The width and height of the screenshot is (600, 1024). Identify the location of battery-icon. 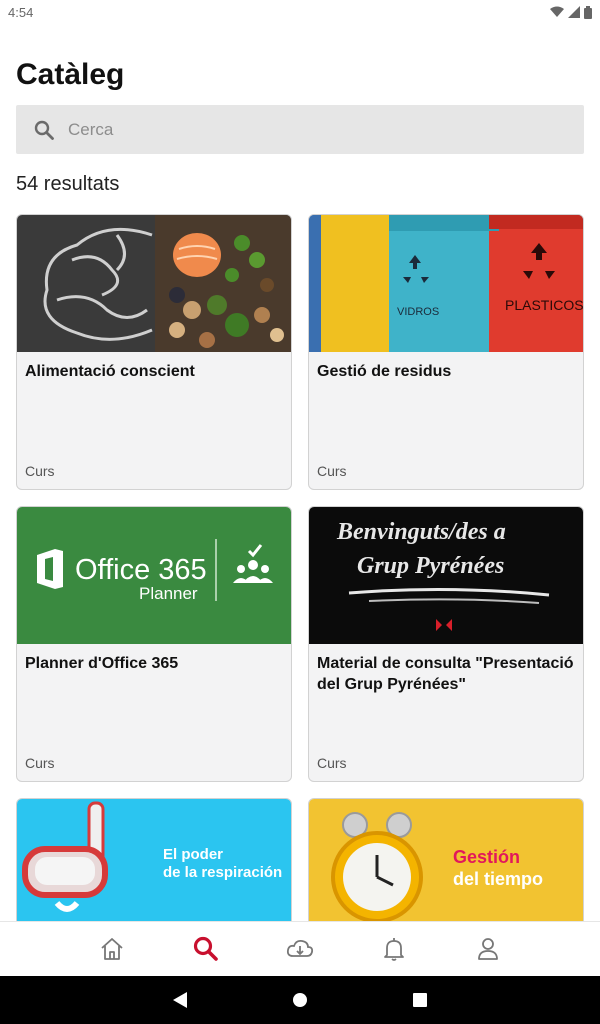
(588, 12).